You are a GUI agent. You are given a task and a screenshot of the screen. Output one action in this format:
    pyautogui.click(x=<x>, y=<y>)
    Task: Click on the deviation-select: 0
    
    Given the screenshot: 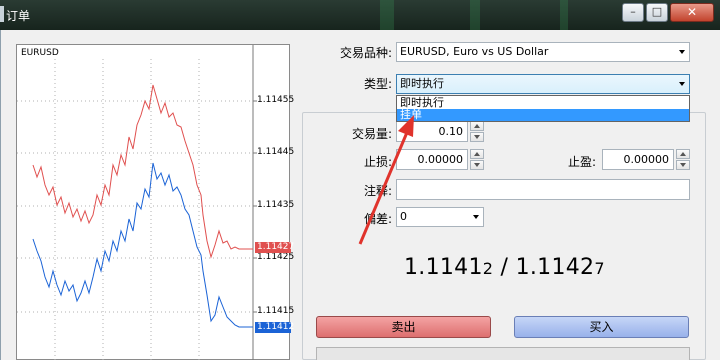 What is the action you would take?
    pyautogui.click(x=440, y=217)
    